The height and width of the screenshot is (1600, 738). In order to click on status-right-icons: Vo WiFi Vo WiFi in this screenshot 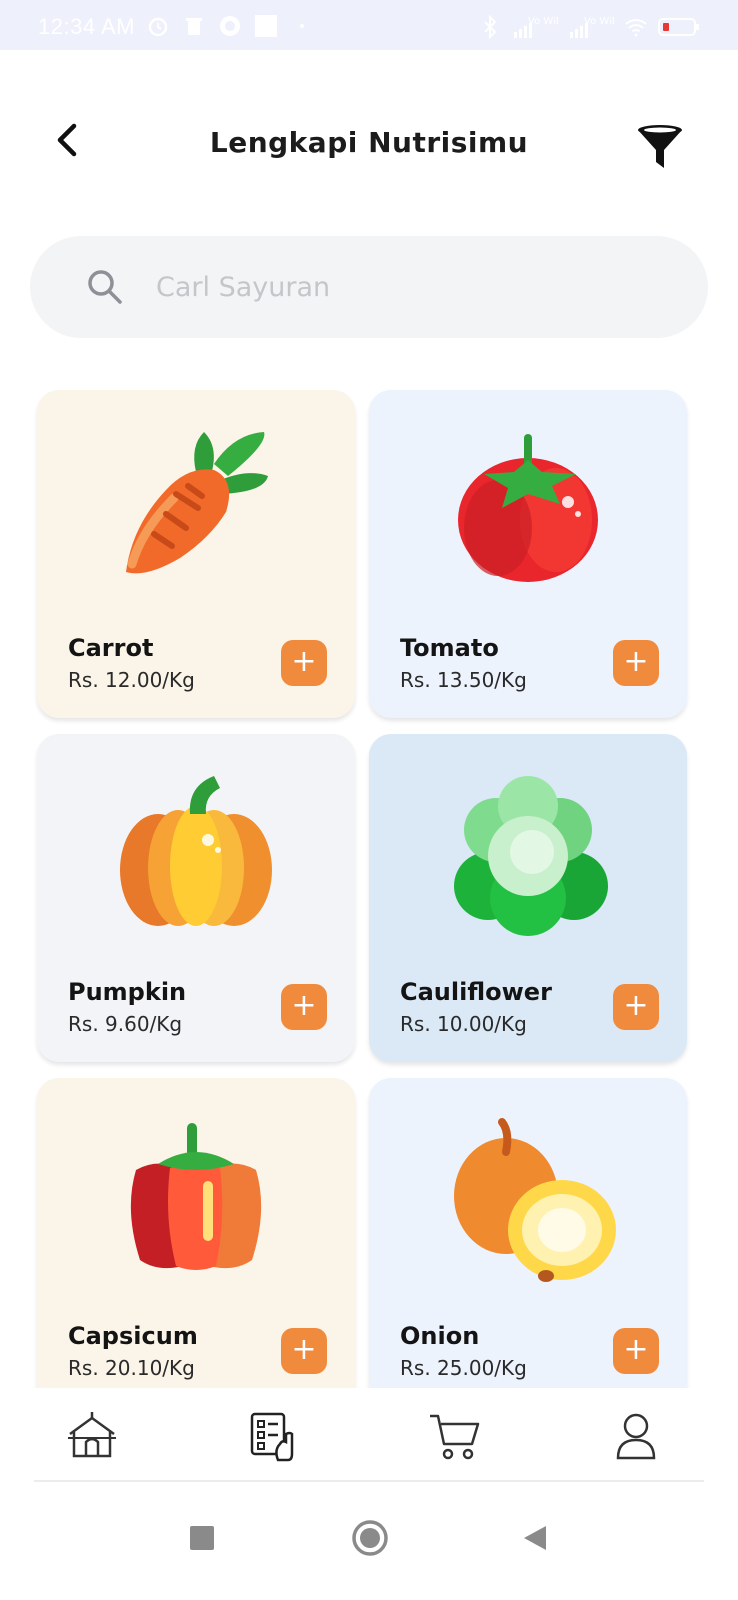, I will do `click(589, 27)`.